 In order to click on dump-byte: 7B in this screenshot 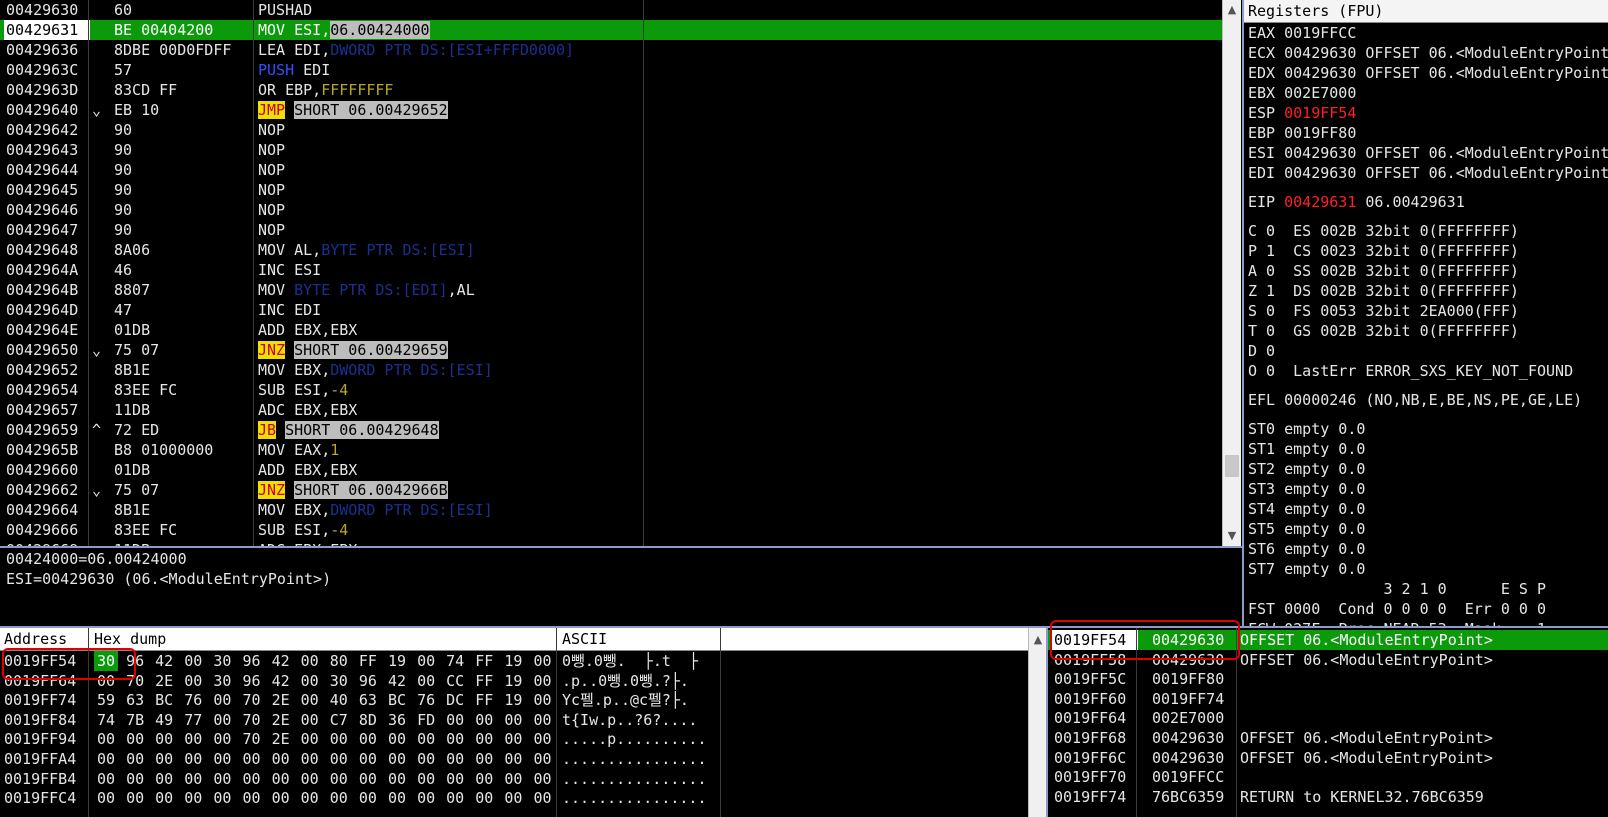, I will do `click(135, 719)`.